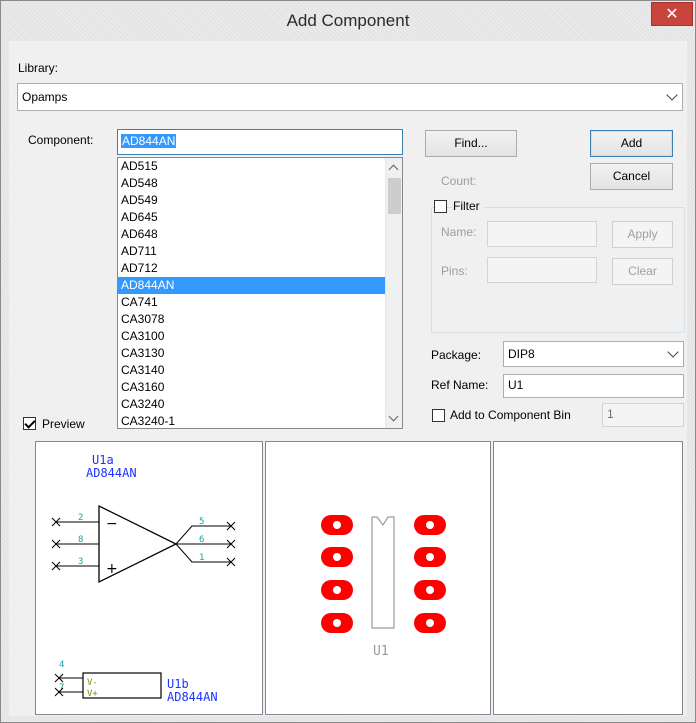 Image resolution: width=696 pixels, height=723 pixels. I want to click on bin-count-value: 1, so click(610, 414).